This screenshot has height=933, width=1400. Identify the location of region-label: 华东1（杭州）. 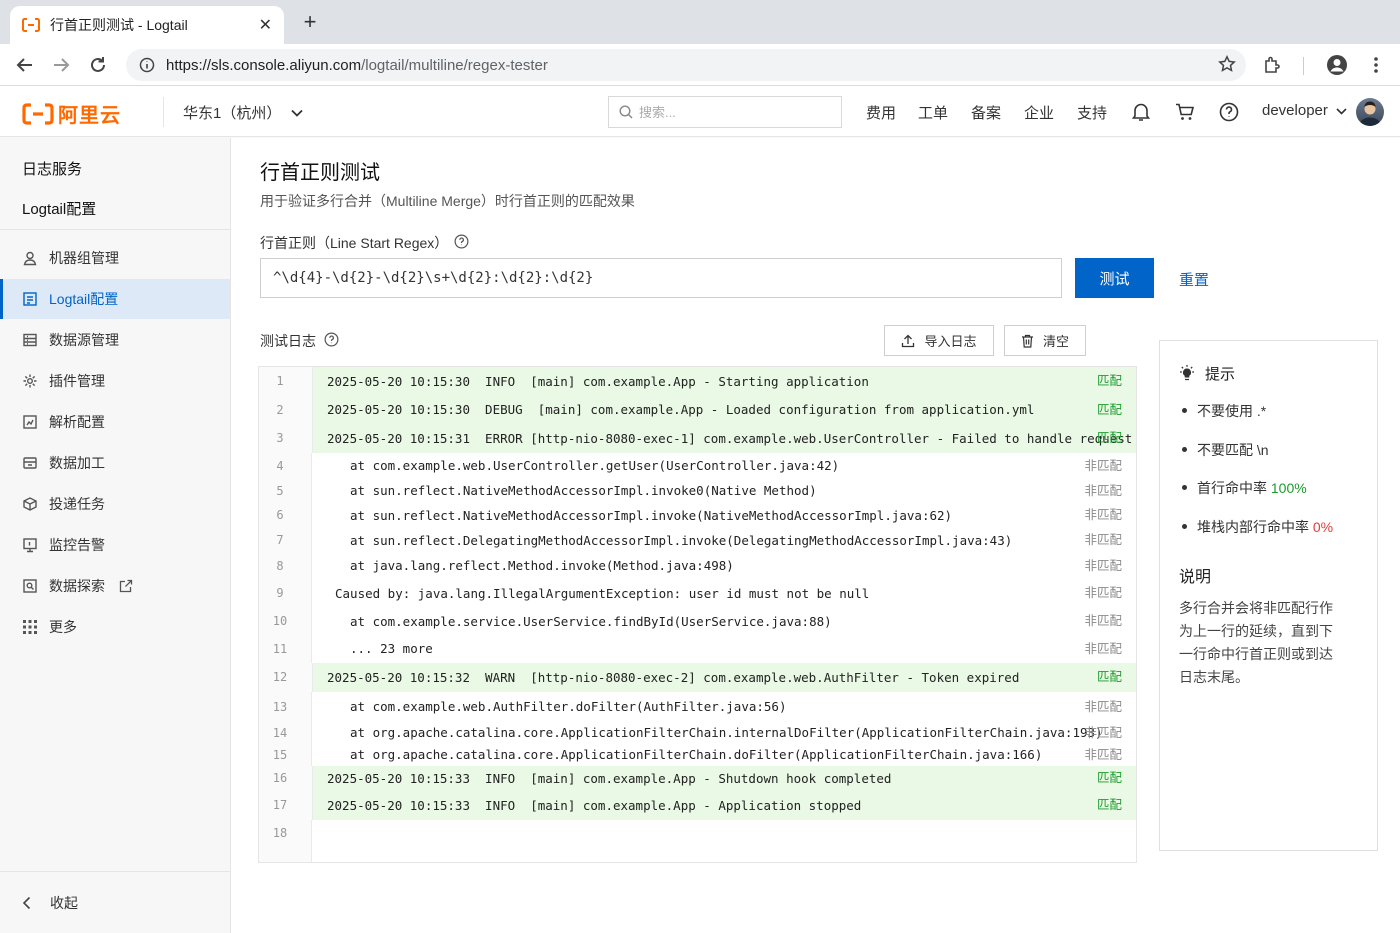
(232, 113).